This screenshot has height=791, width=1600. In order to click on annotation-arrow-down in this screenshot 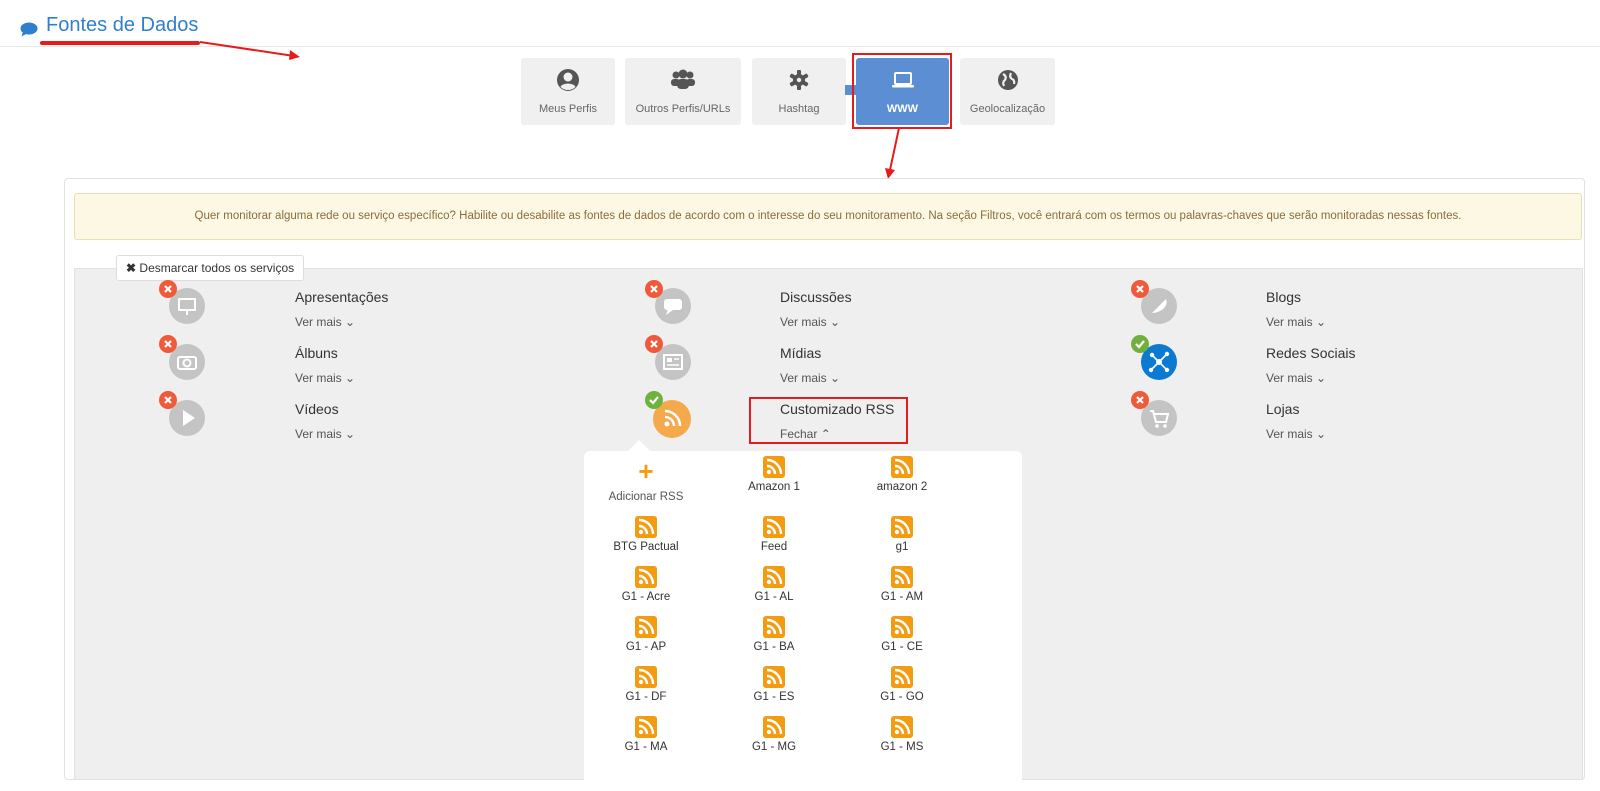, I will do `click(892, 153)`.